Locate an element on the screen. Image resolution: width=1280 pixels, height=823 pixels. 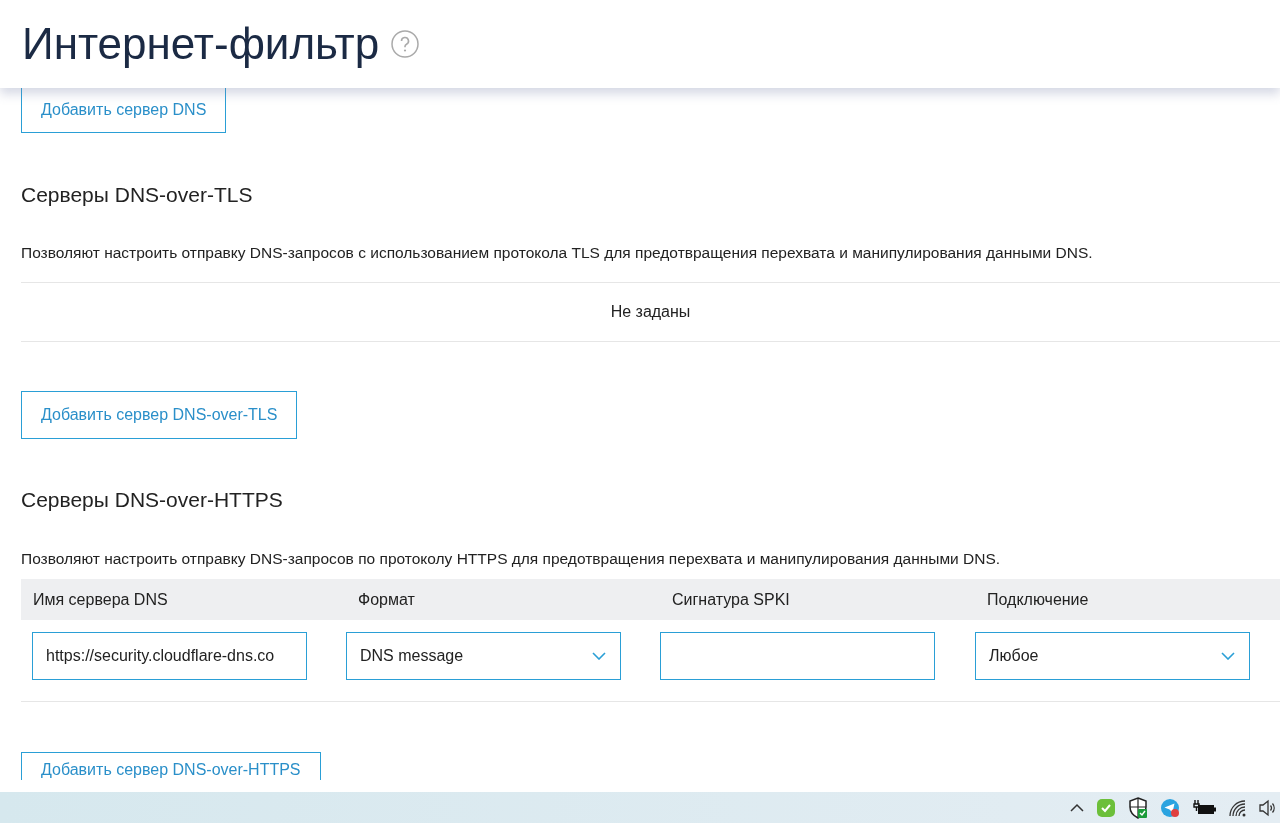
column-header: Имя сервера DNS is located at coordinates (101, 599).